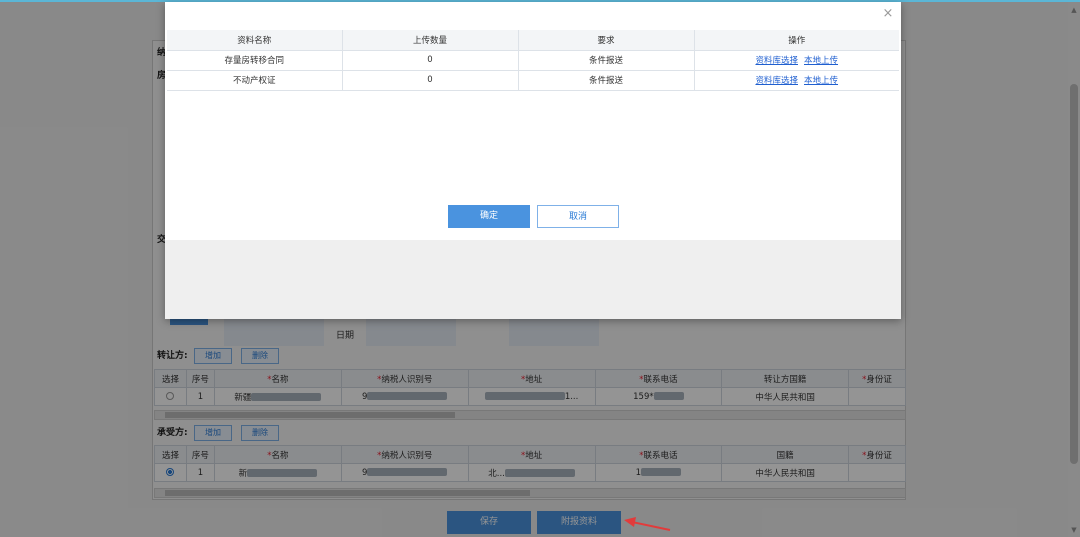 This screenshot has width=1080, height=537. I want to click on close-icon: ×, so click(888, 14).